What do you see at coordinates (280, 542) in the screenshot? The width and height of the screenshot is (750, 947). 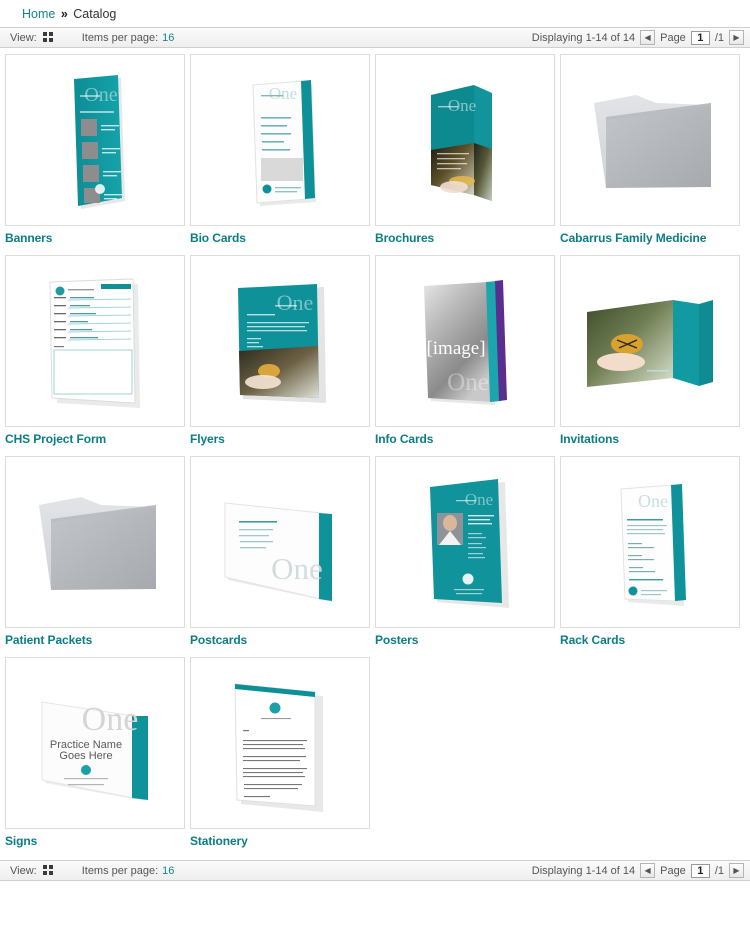 I see `thumbnail-postcard: One` at bounding box center [280, 542].